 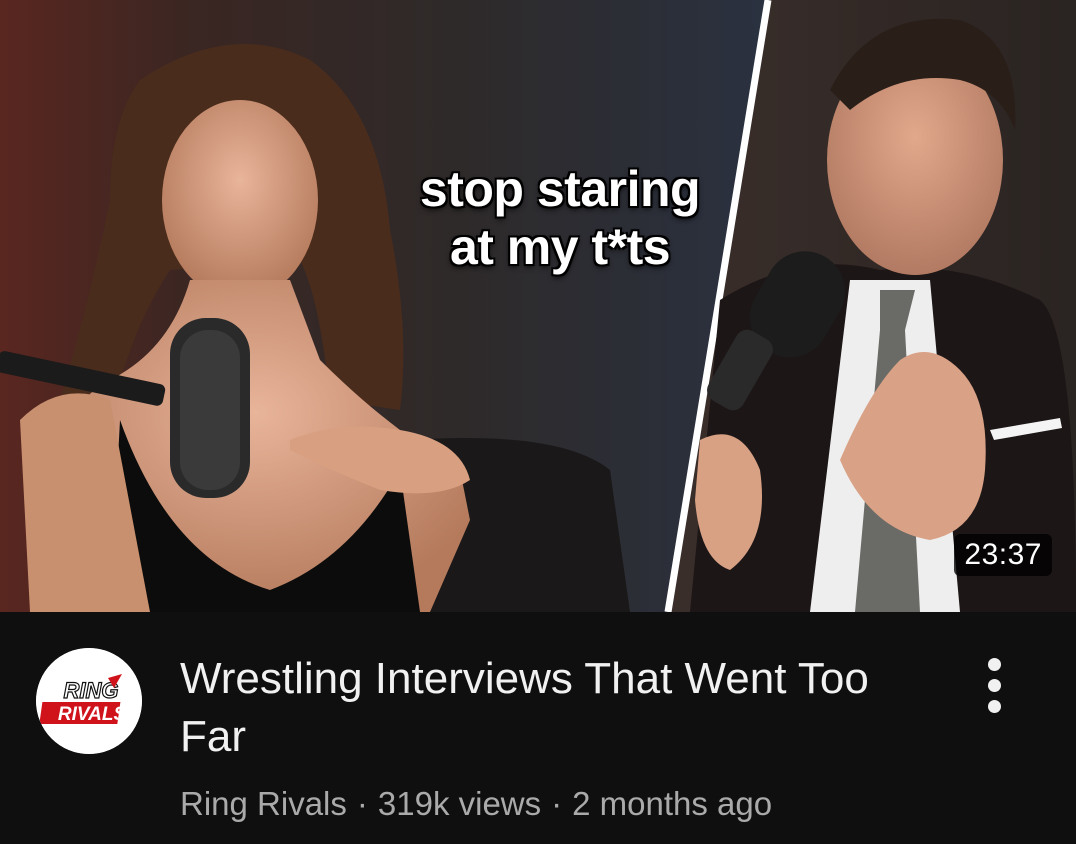 What do you see at coordinates (1003, 555) in the screenshot?
I see `duration-badge: 23:37` at bounding box center [1003, 555].